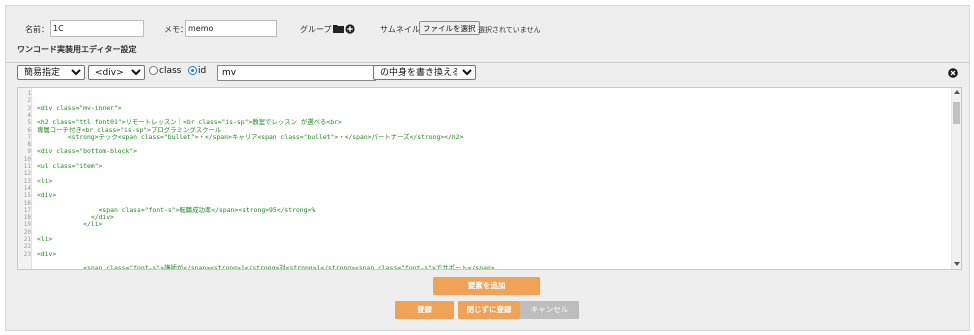  What do you see at coordinates (27, 232) in the screenshot?
I see `line-number: 20` at bounding box center [27, 232].